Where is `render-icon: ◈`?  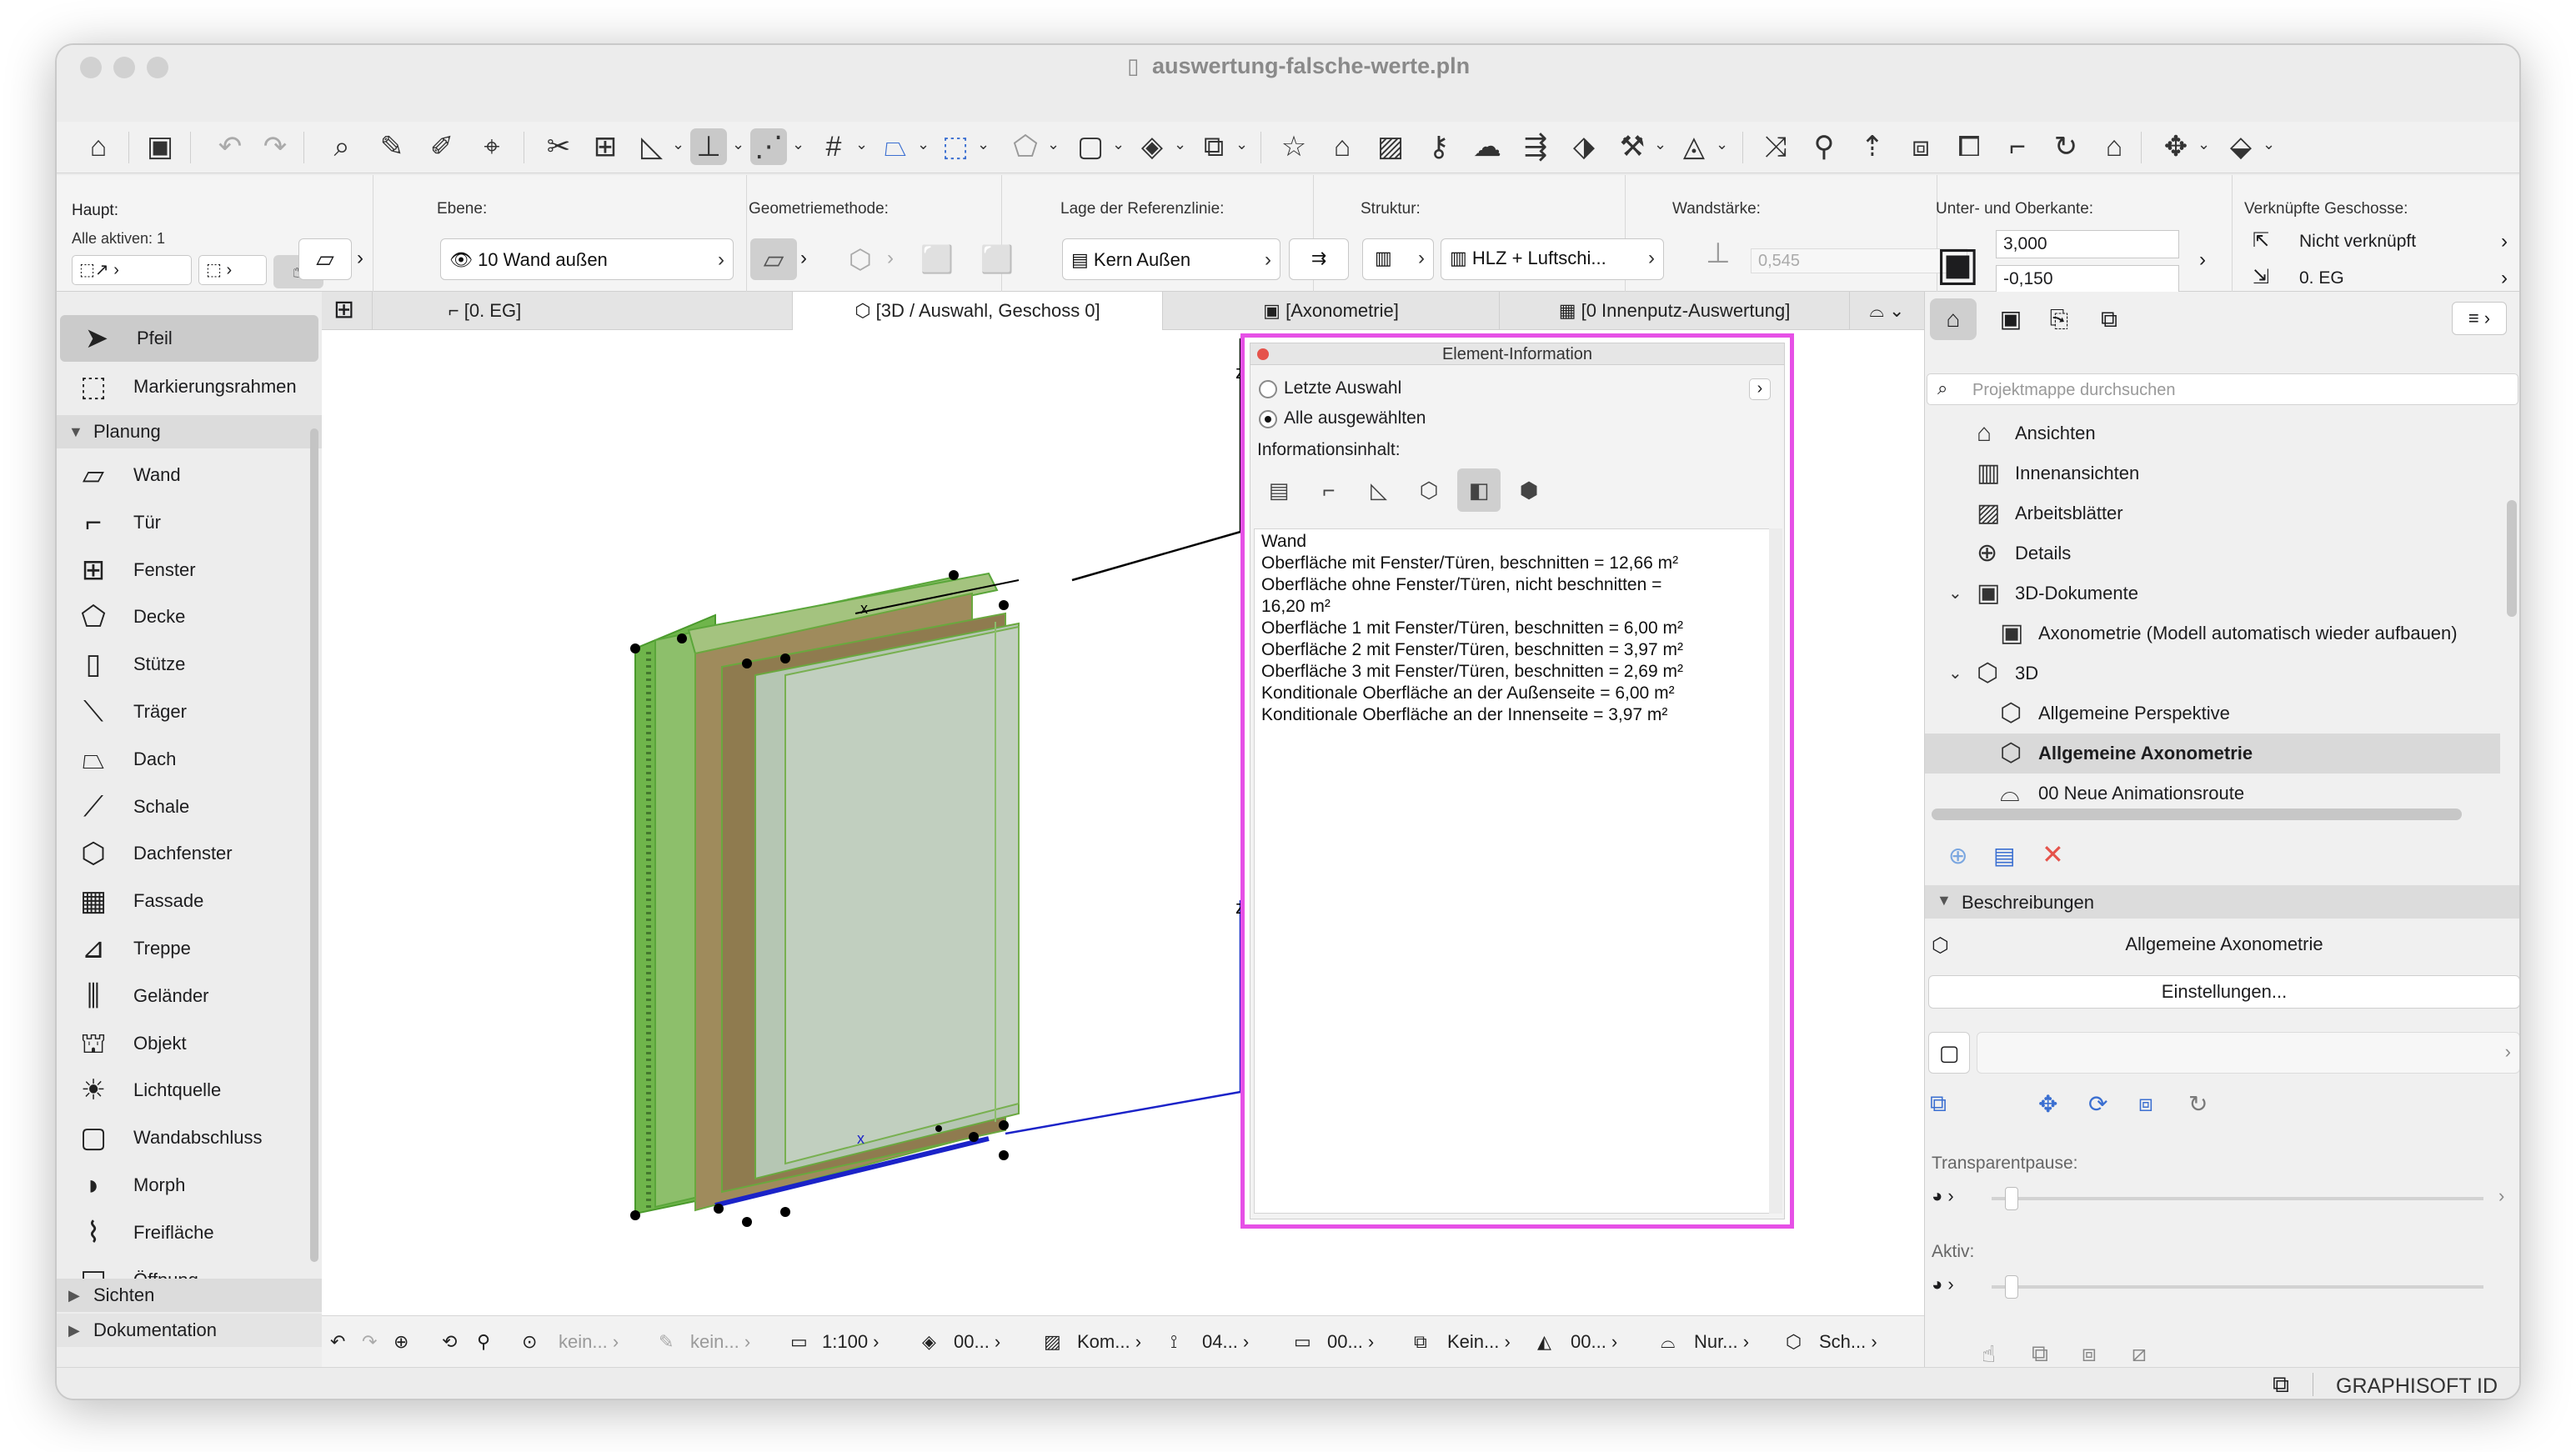 render-icon: ◈ is located at coordinates (1152, 146).